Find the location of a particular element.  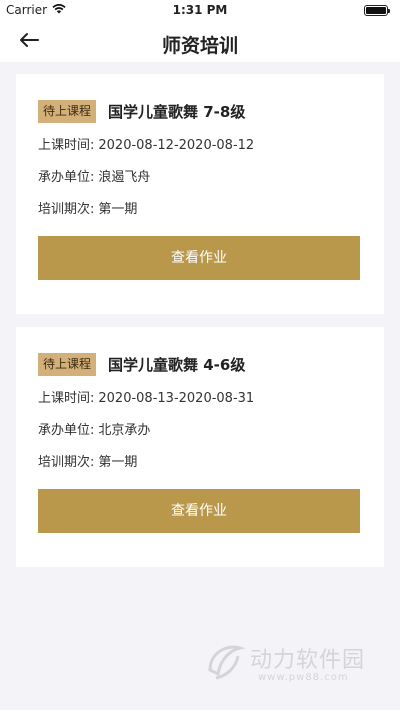

status-bar: Carrier 1:31 PM is located at coordinates (200, 11).